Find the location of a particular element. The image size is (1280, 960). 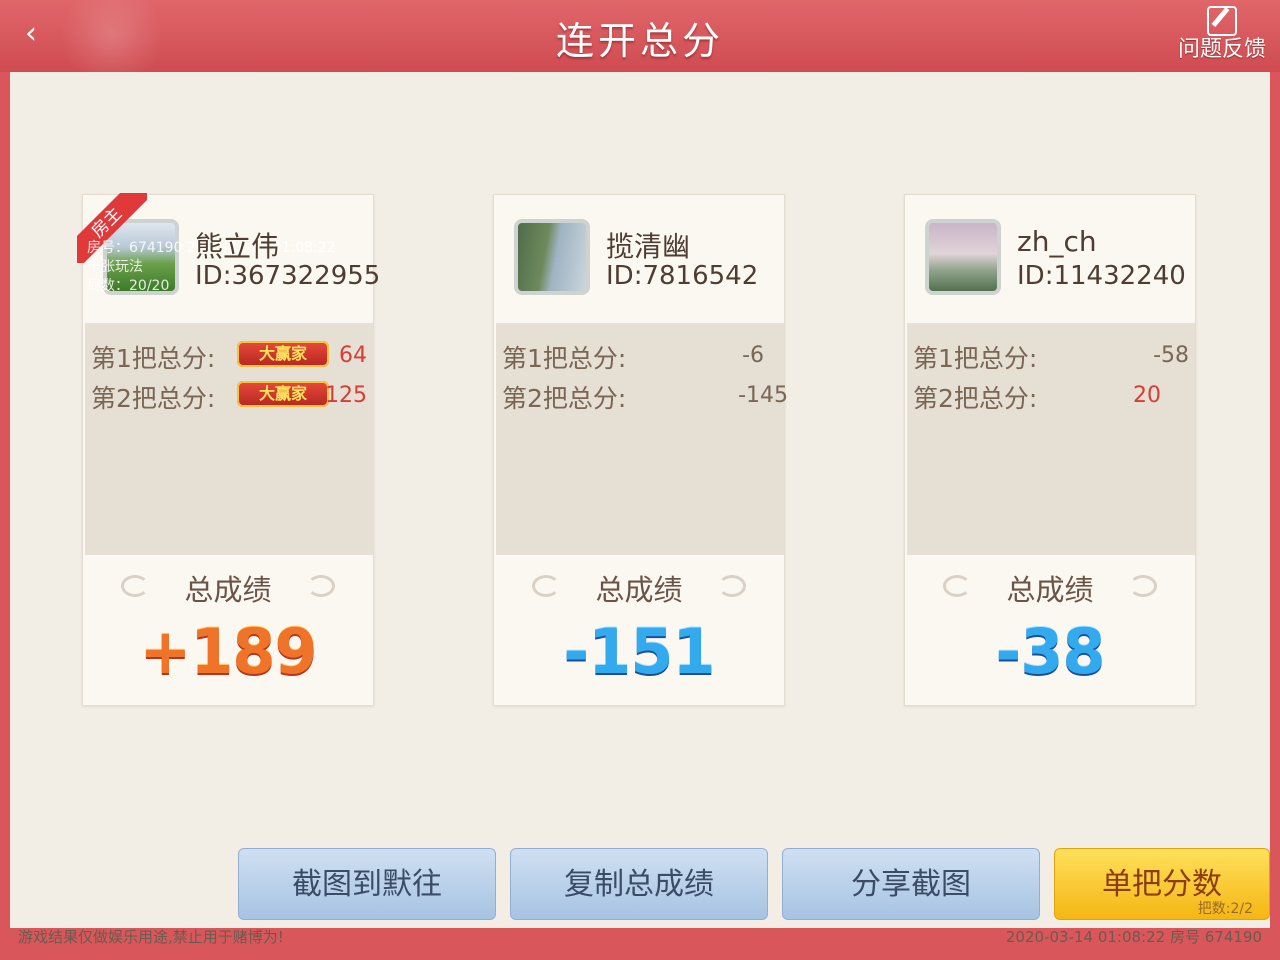

round-row: 第2把总分: -145 is located at coordinates (645, 397).